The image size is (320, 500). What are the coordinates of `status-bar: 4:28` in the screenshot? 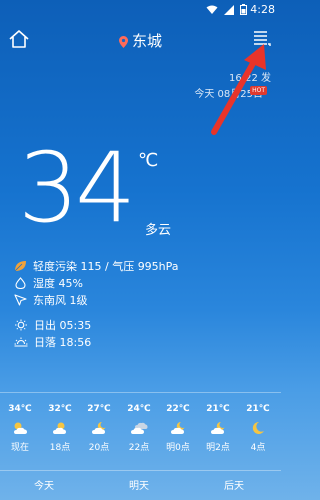 It's located at (140, 10).